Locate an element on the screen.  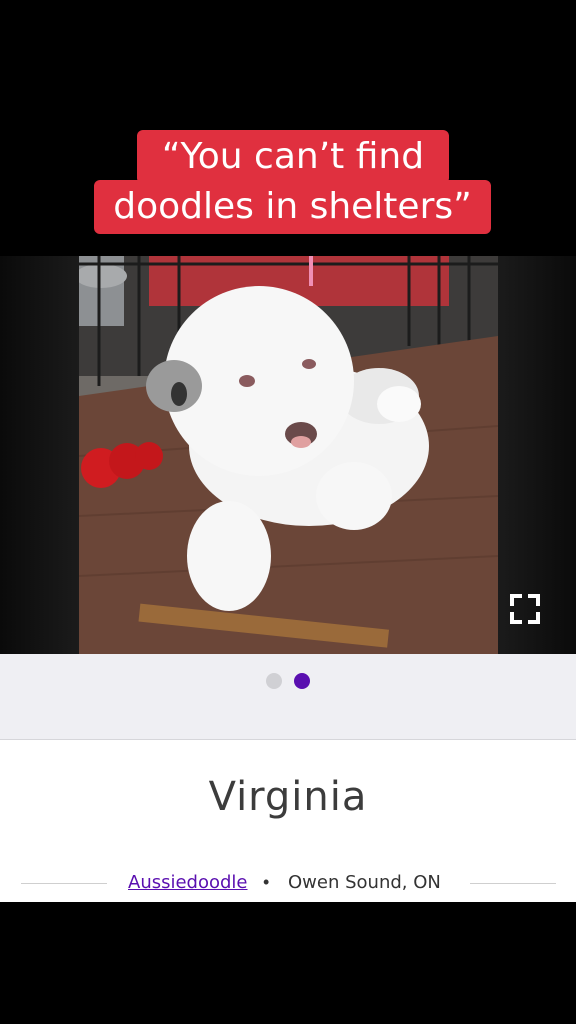
gallery-pagination is located at coordinates (288, 697).